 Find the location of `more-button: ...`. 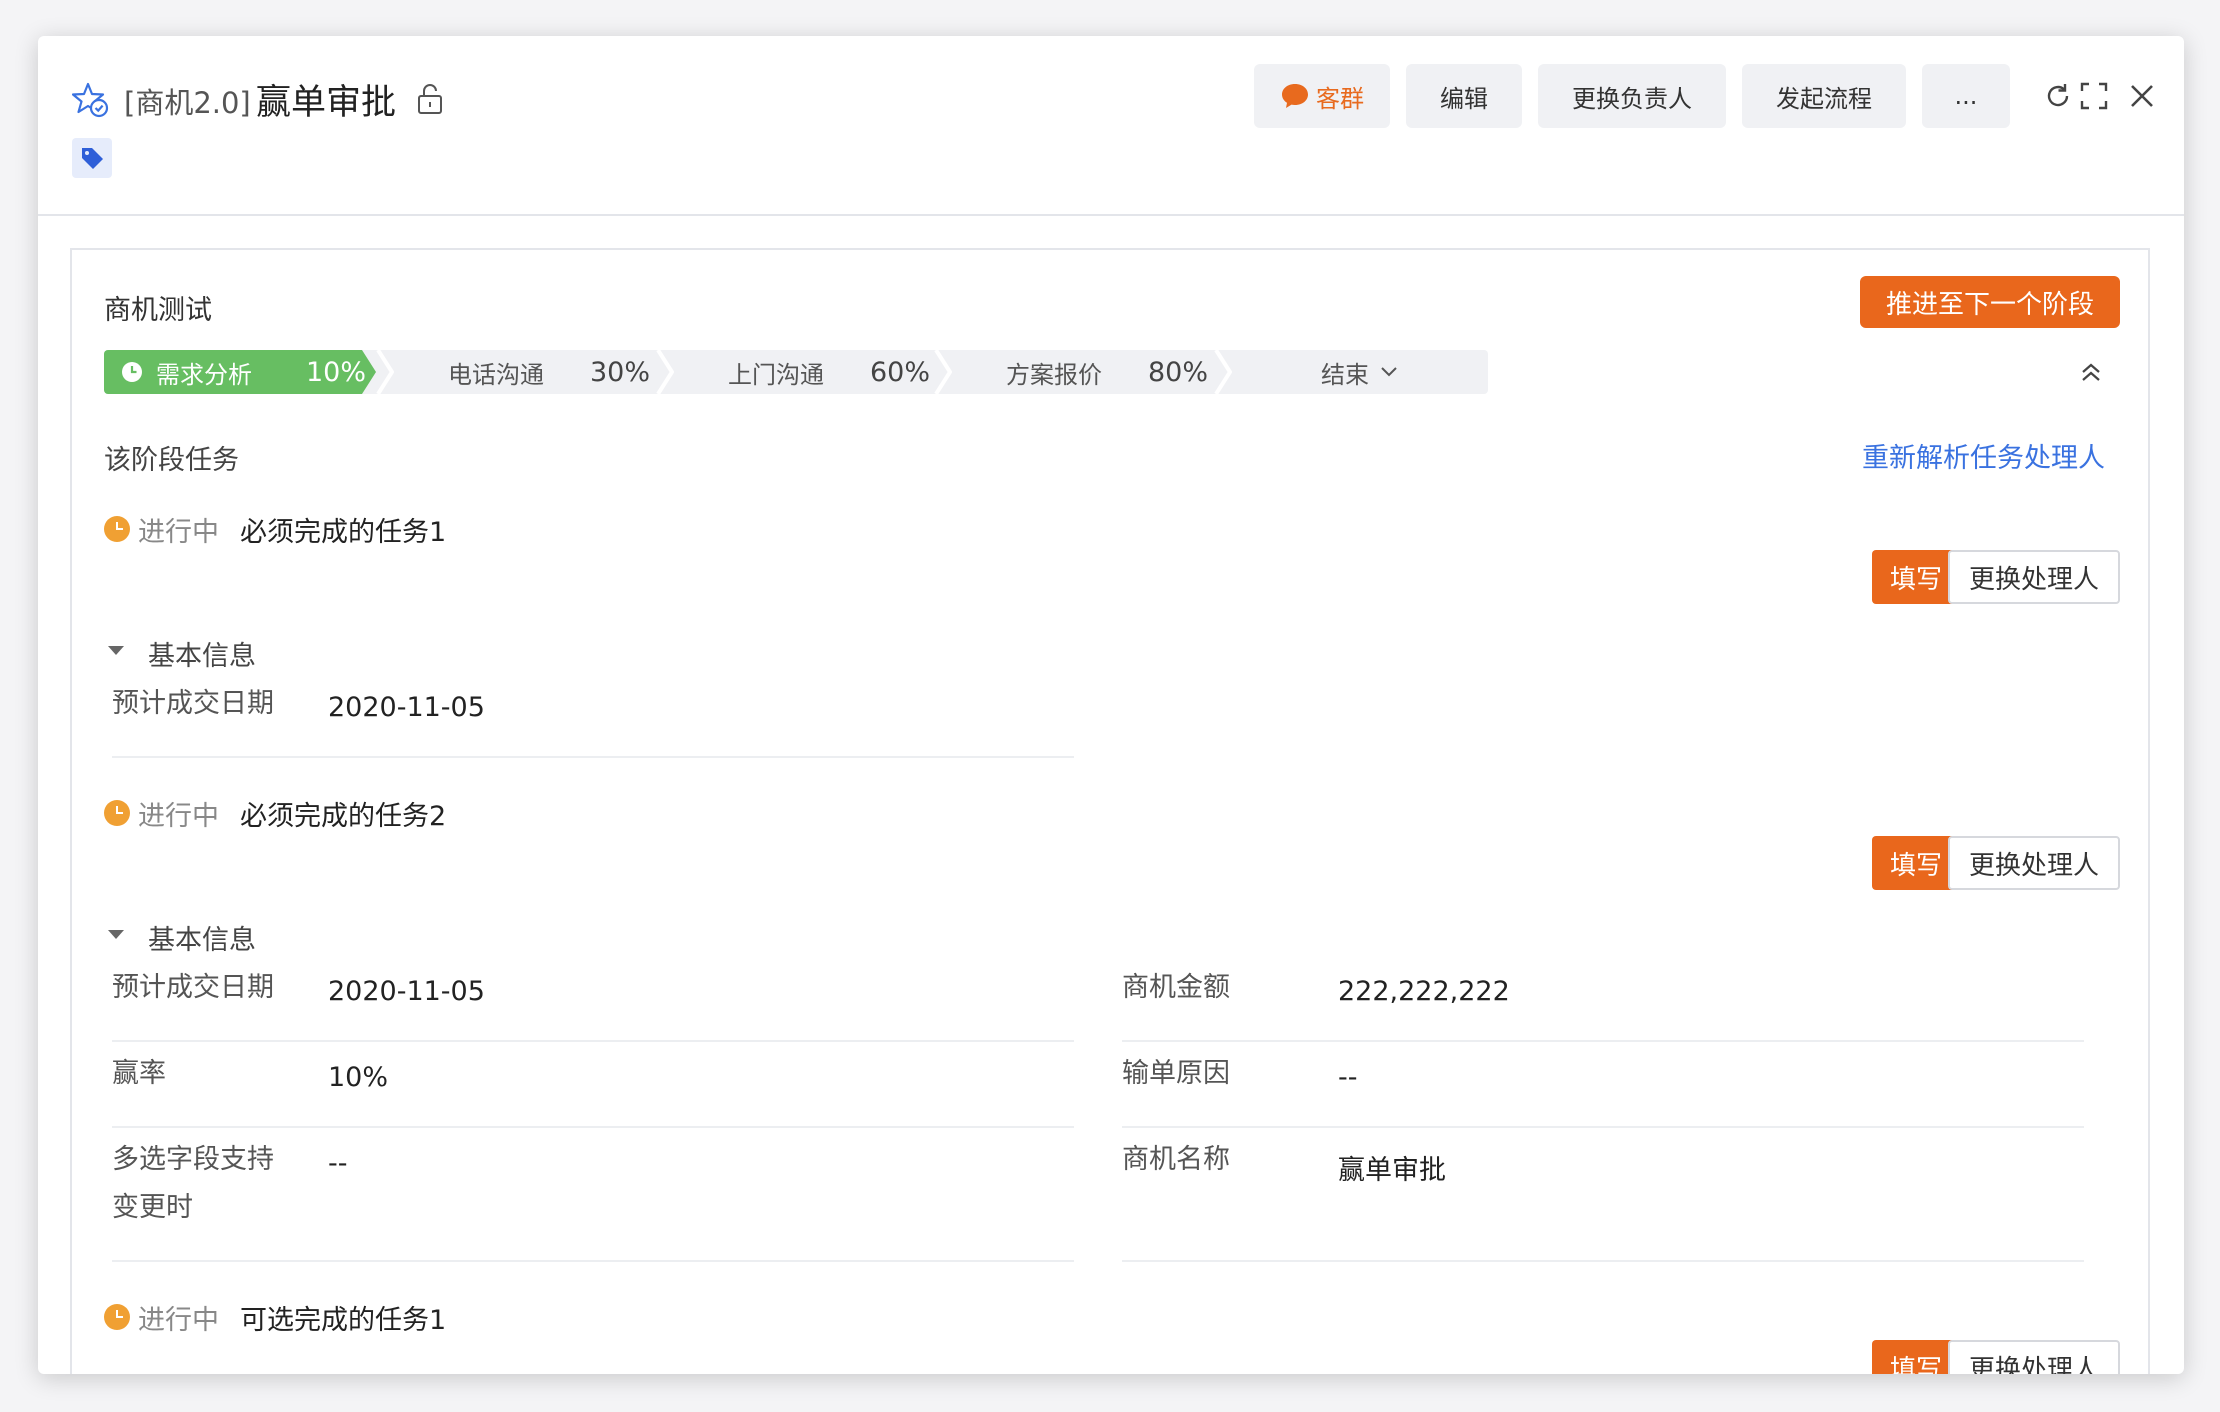

more-button: ... is located at coordinates (1966, 96).